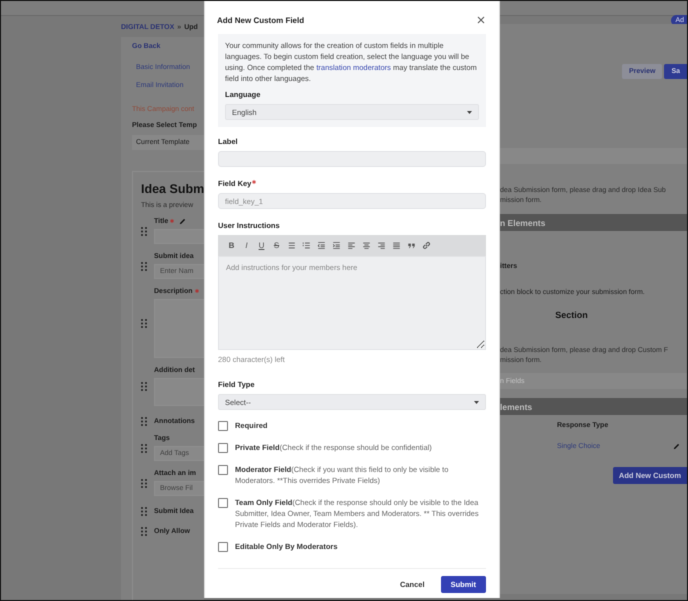 Image resolution: width=688 pixels, height=601 pixels. What do you see at coordinates (336, 245) in the screenshot?
I see `indent-icon` at bounding box center [336, 245].